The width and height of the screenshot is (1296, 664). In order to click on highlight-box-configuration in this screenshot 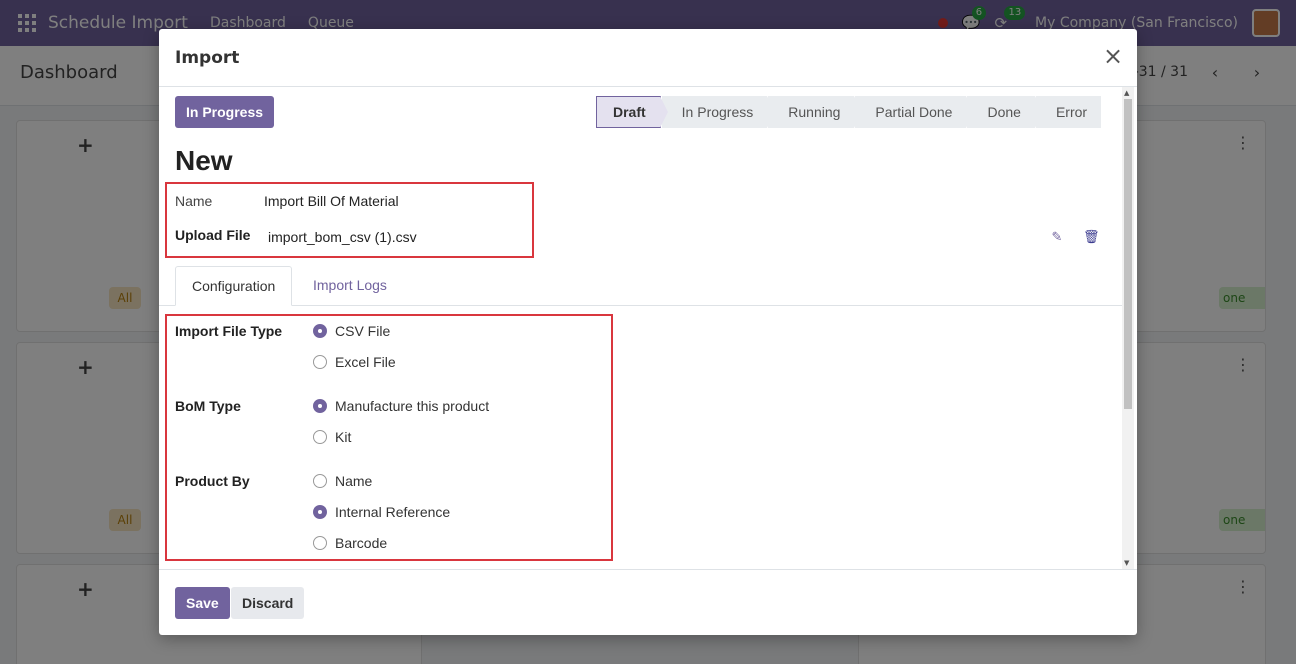, I will do `click(389, 437)`.